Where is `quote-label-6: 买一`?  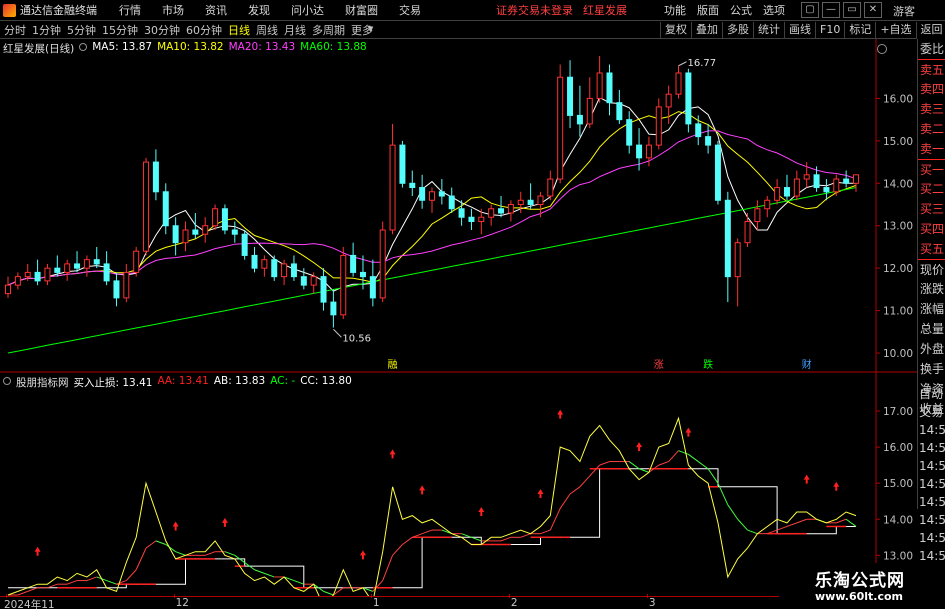
quote-label-6: 买一 is located at coordinates (931, 169).